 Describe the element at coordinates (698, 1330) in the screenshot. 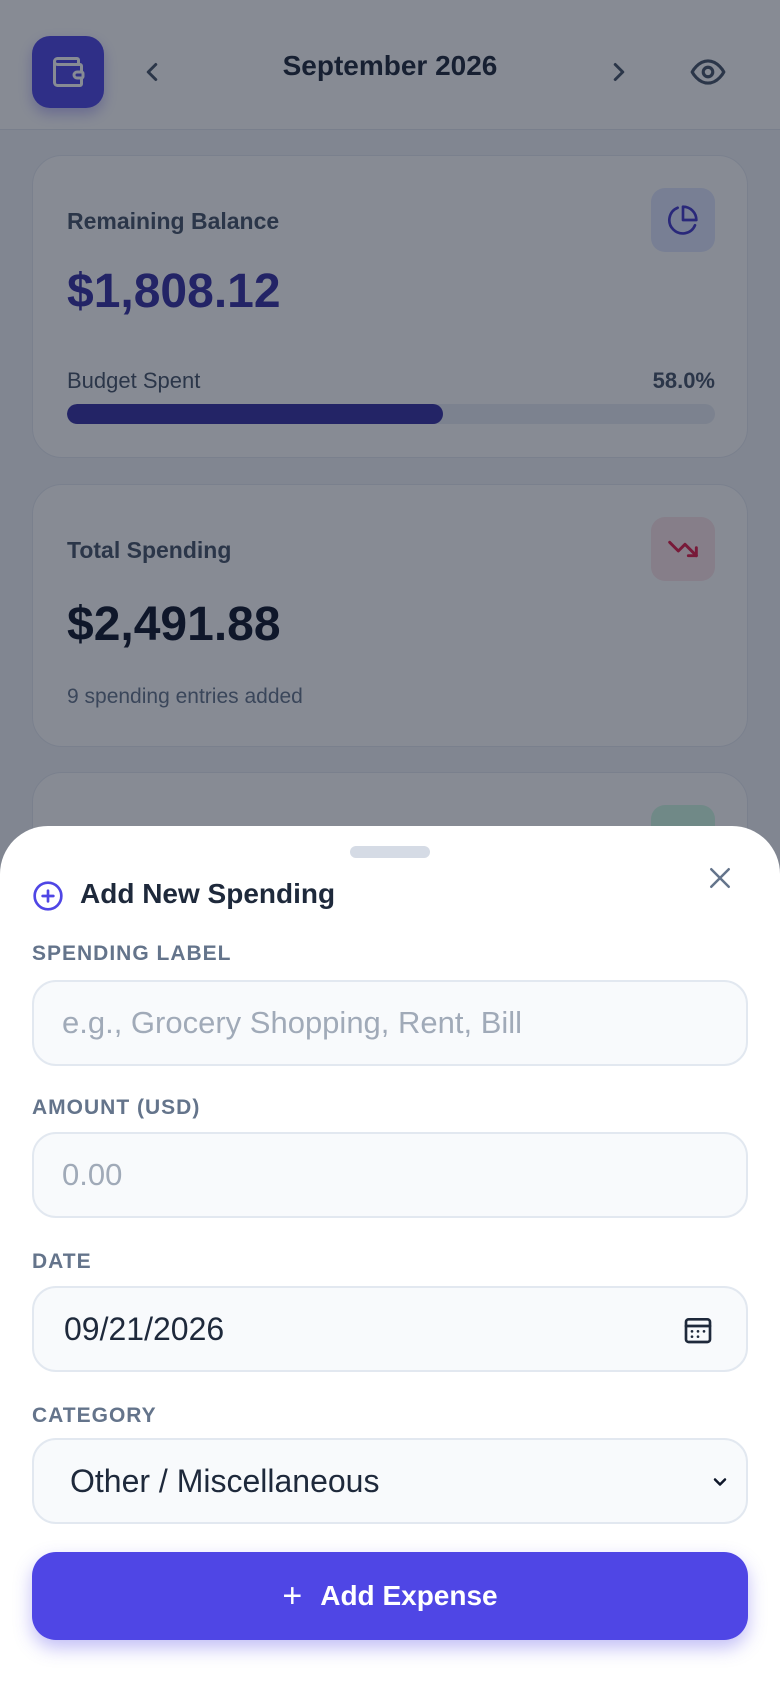

I see `calendar-icon` at that location.